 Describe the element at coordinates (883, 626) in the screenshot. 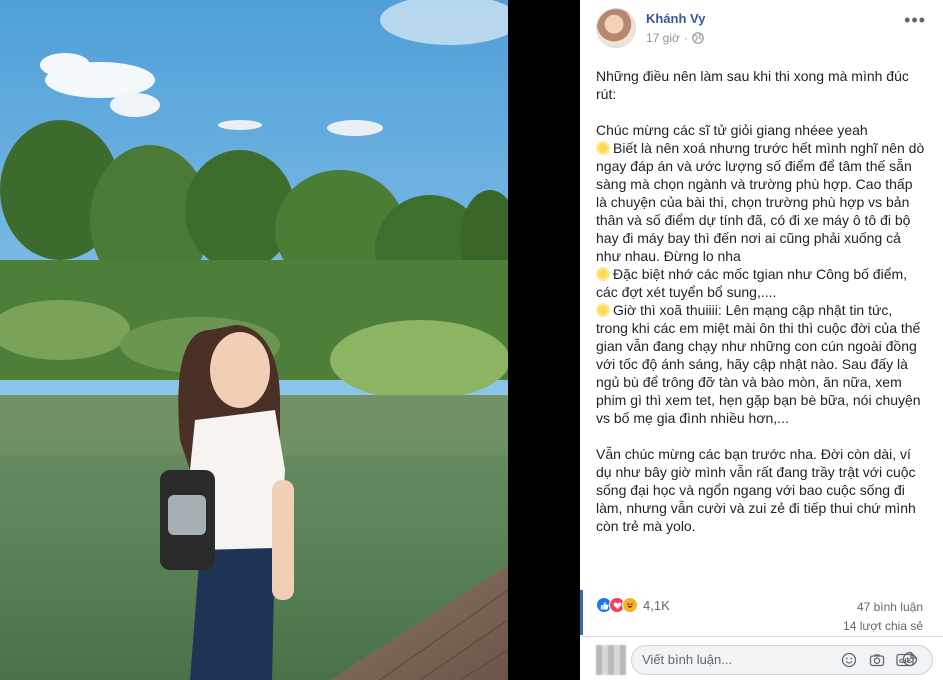

I see `shares-count: 14 lượt chia sẻ` at that location.